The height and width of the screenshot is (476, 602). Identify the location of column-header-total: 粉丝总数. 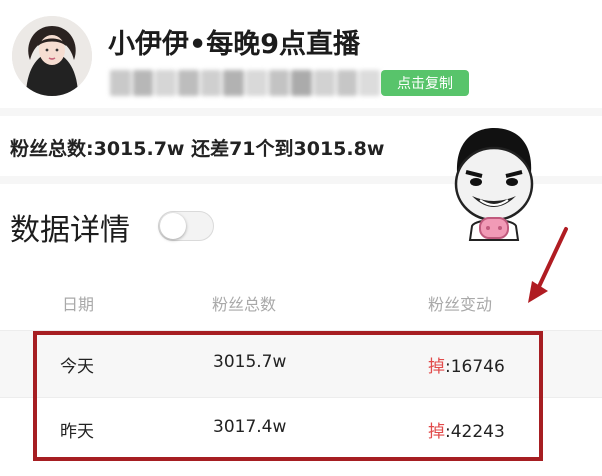
(244, 304).